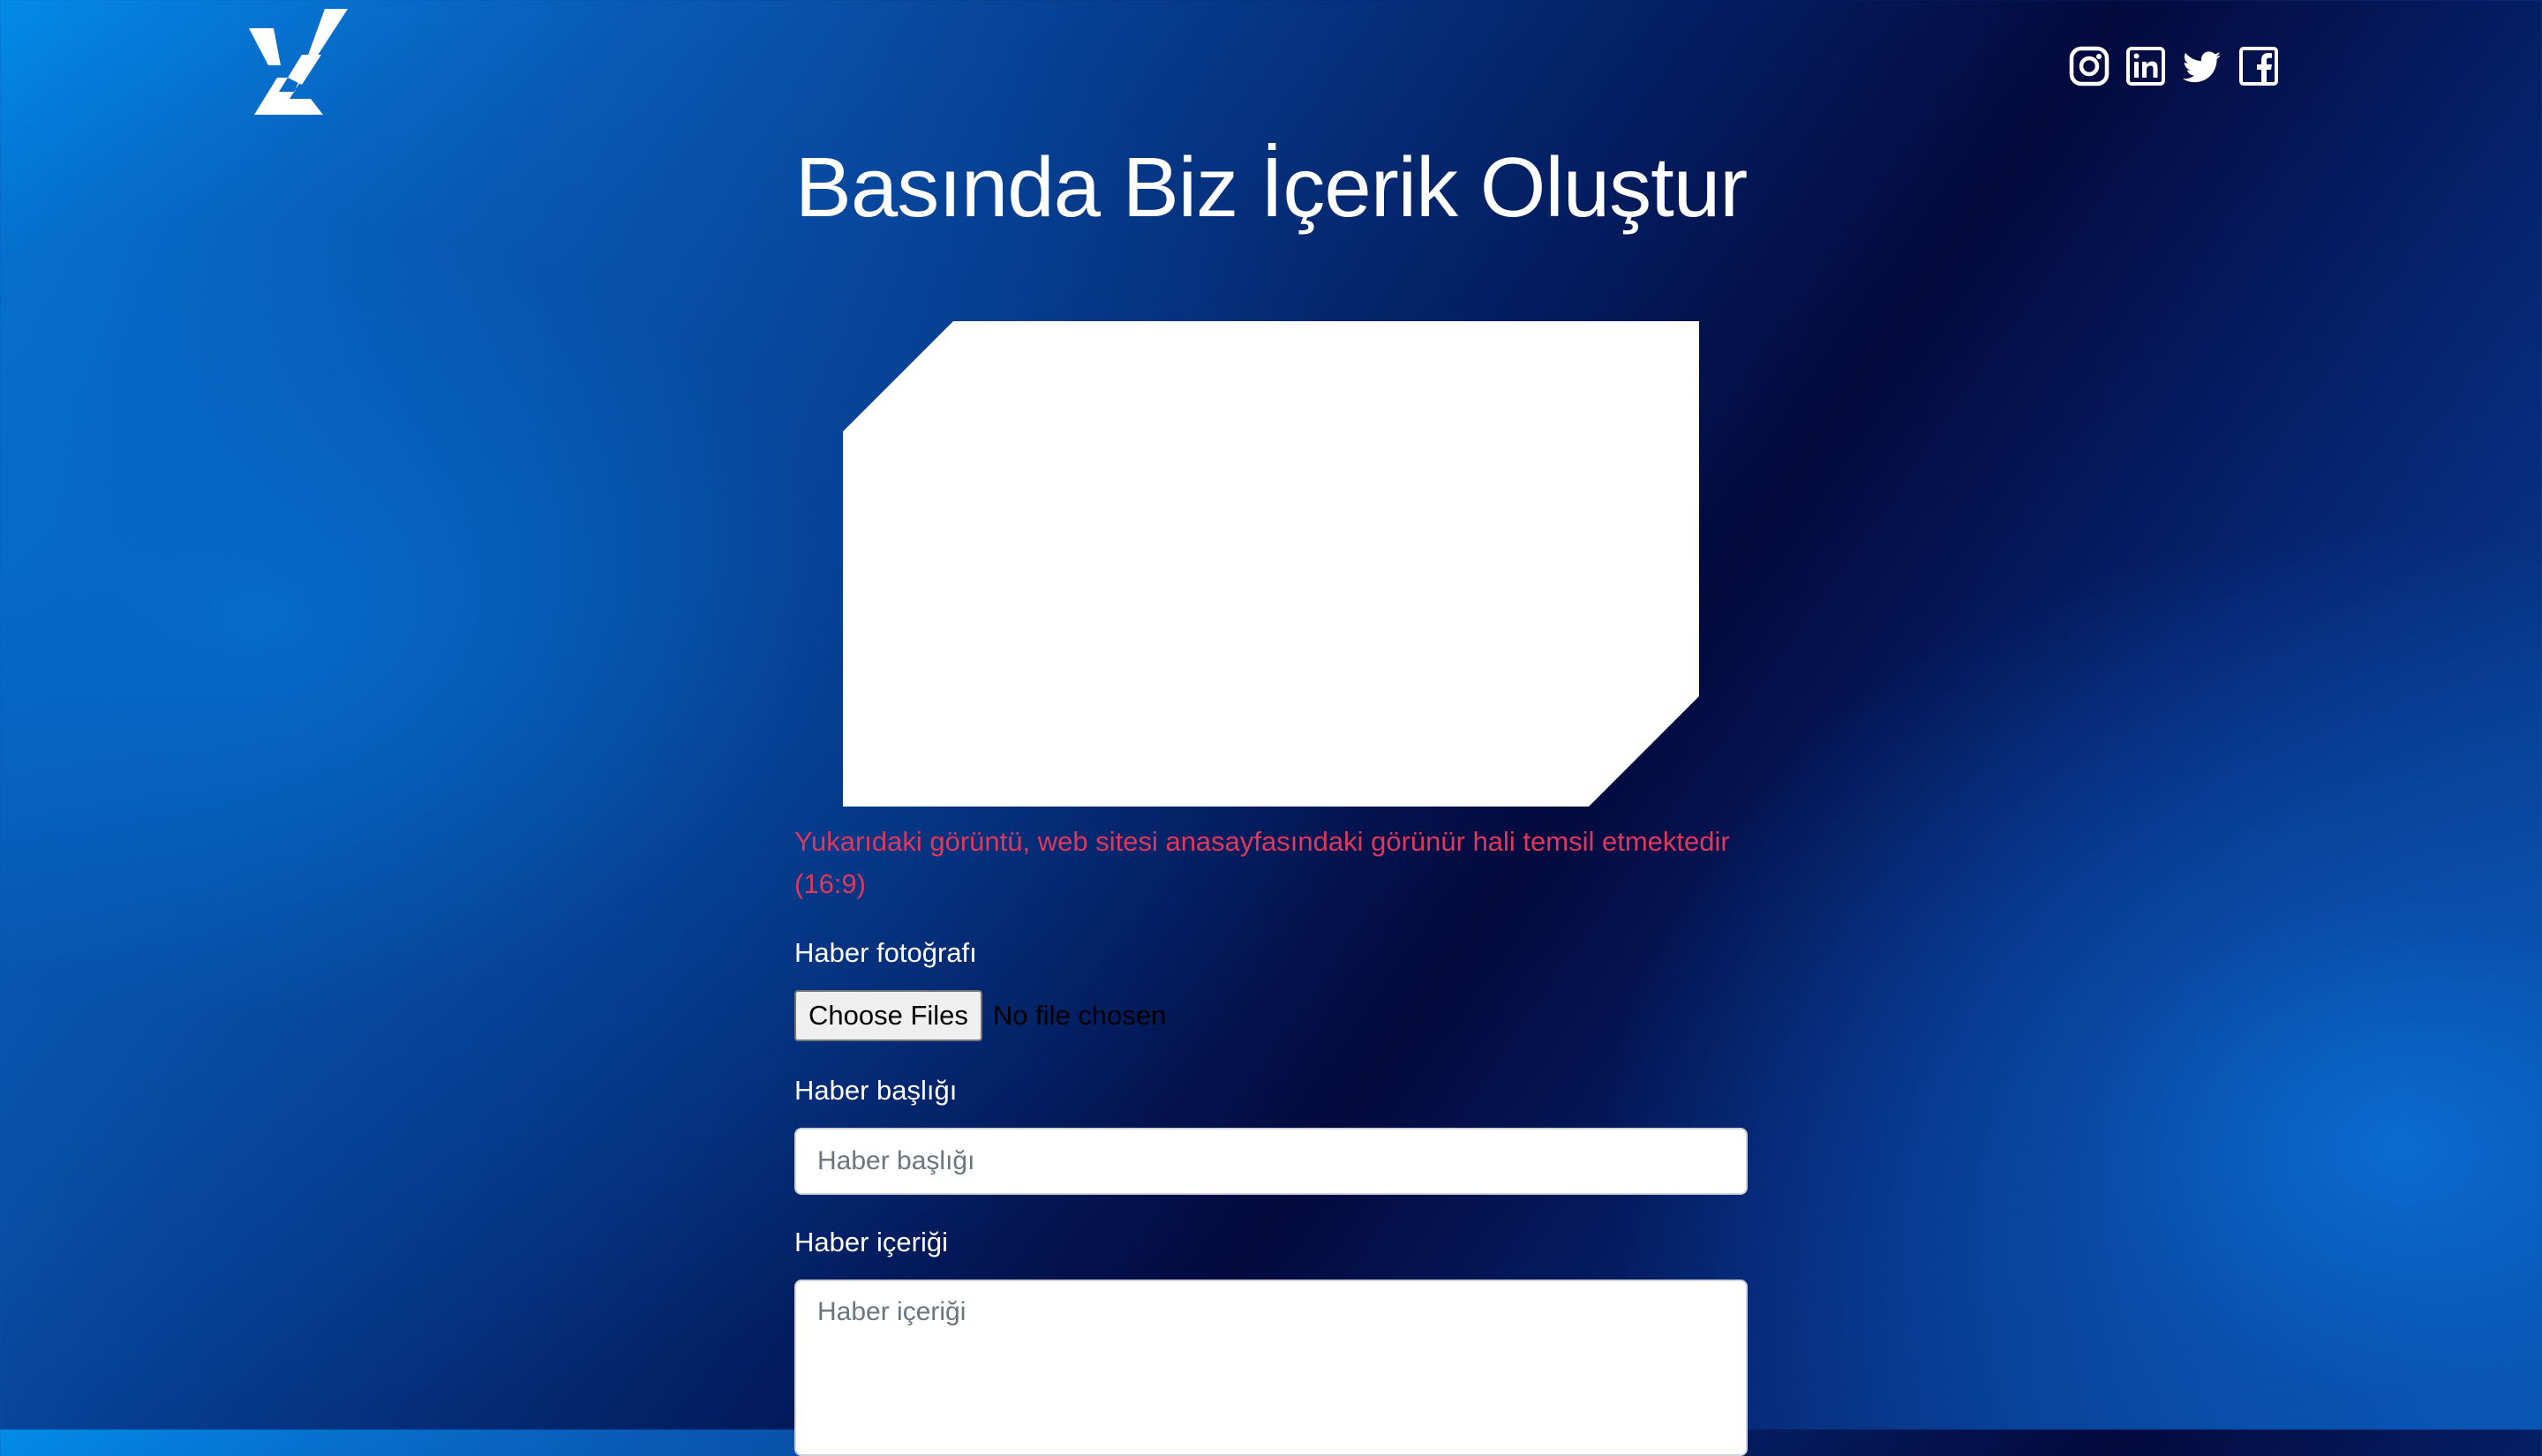 This screenshot has width=2542, height=1456. I want to click on twitter-icon, so click(2202, 66).